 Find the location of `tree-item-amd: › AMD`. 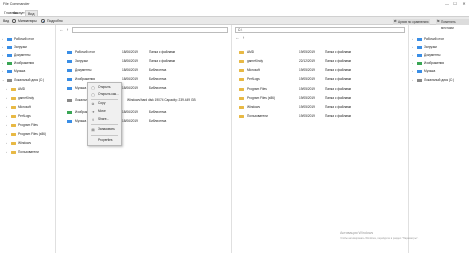

tree-item-amd: › AMD is located at coordinates (15, 89).